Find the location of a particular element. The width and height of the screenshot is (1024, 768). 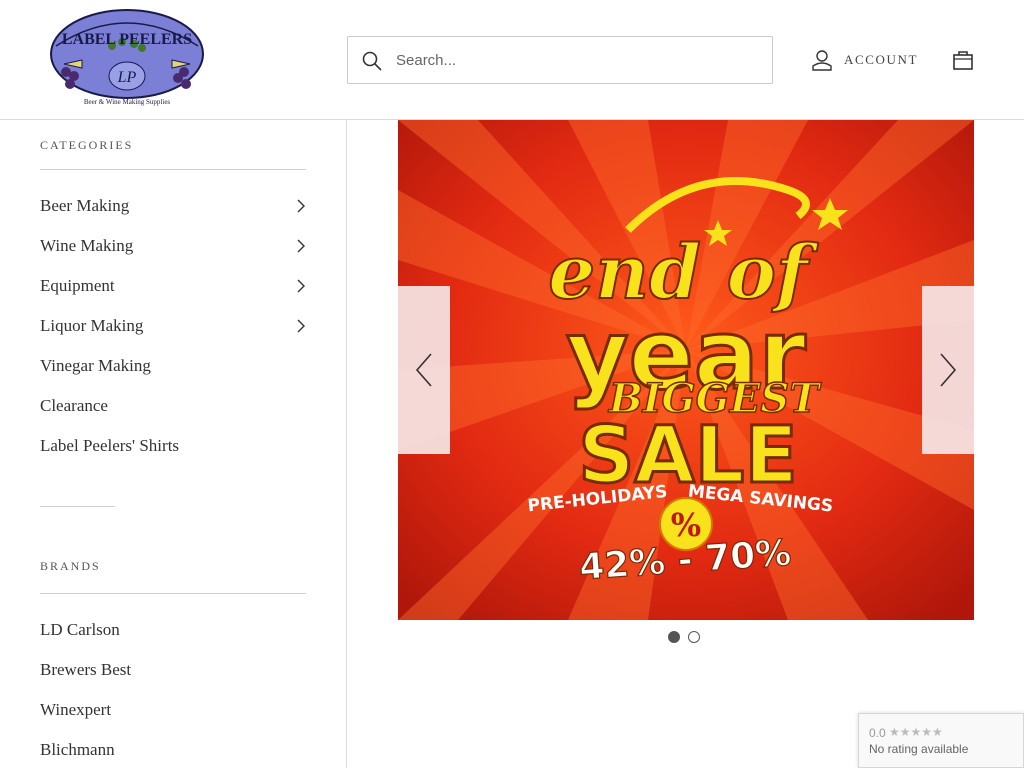

category-clearance: Clearance is located at coordinates (173, 406).